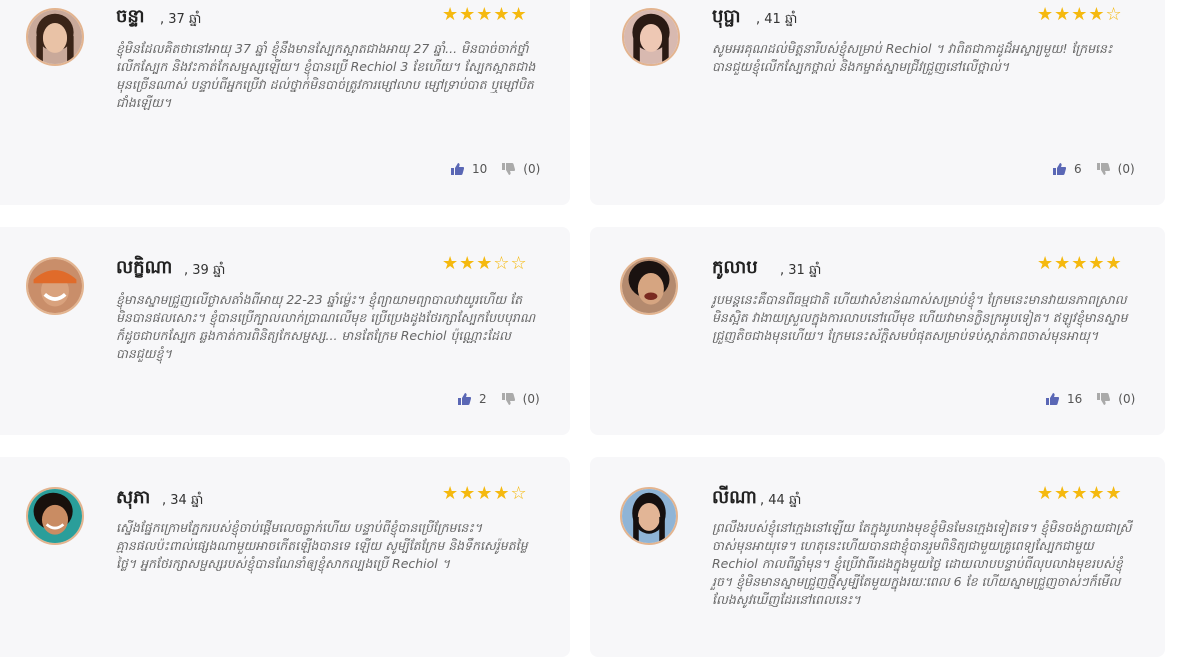 This screenshot has width=1183, height=657. Describe the element at coordinates (801, 270) in the screenshot. I see `reviewer-age: , 31 ឆ្នាំ` at that location.